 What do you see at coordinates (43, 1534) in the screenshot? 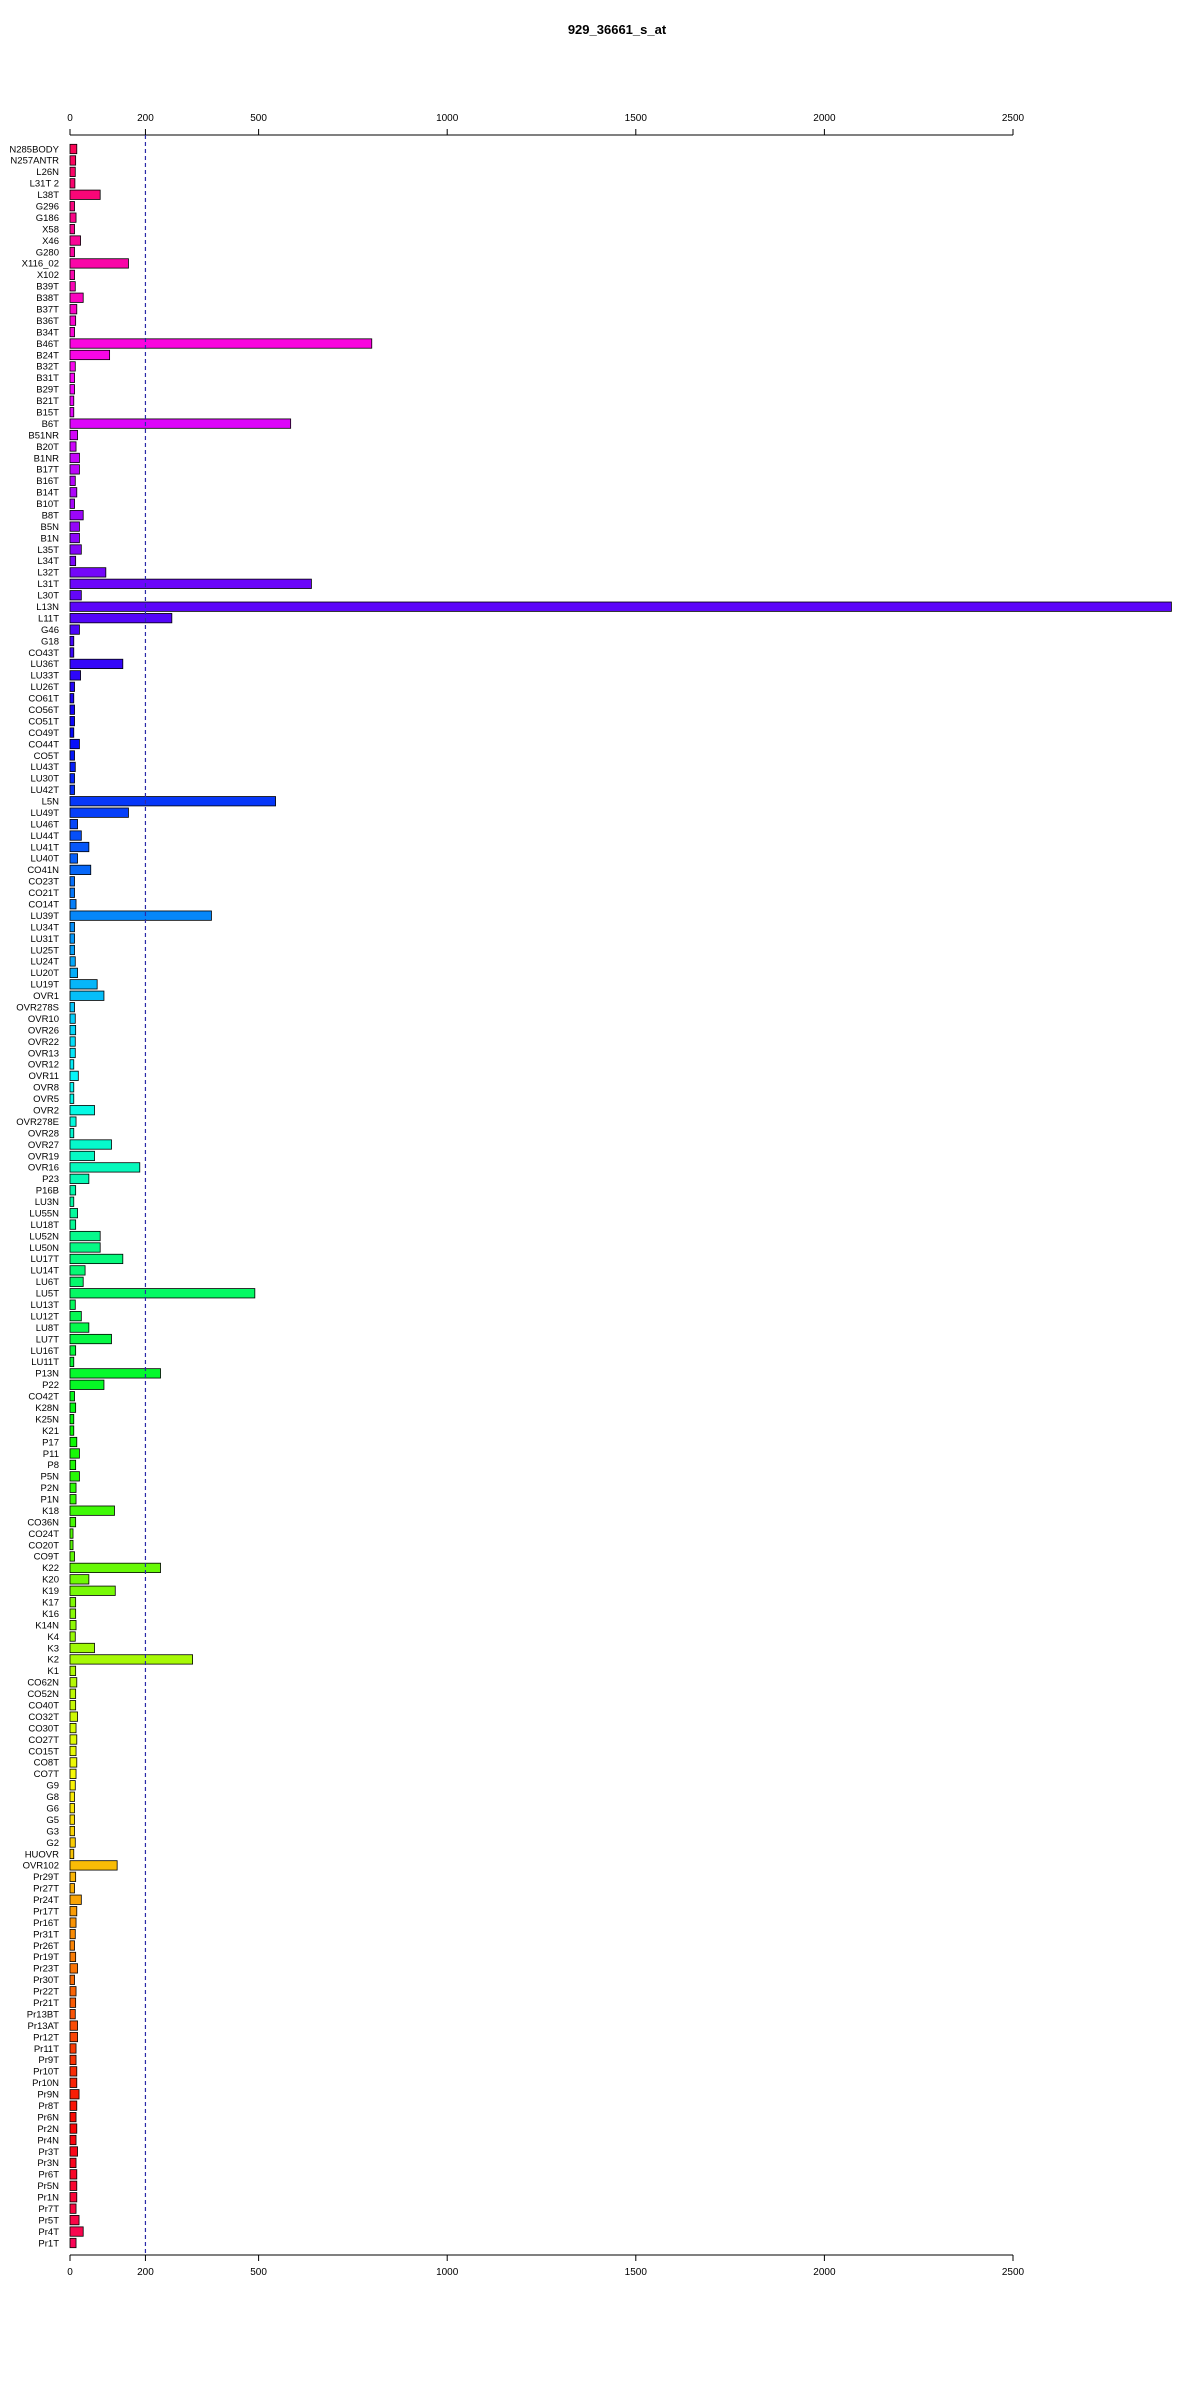
I see `category-label: CO24T` at bounding box center [43, 1534].